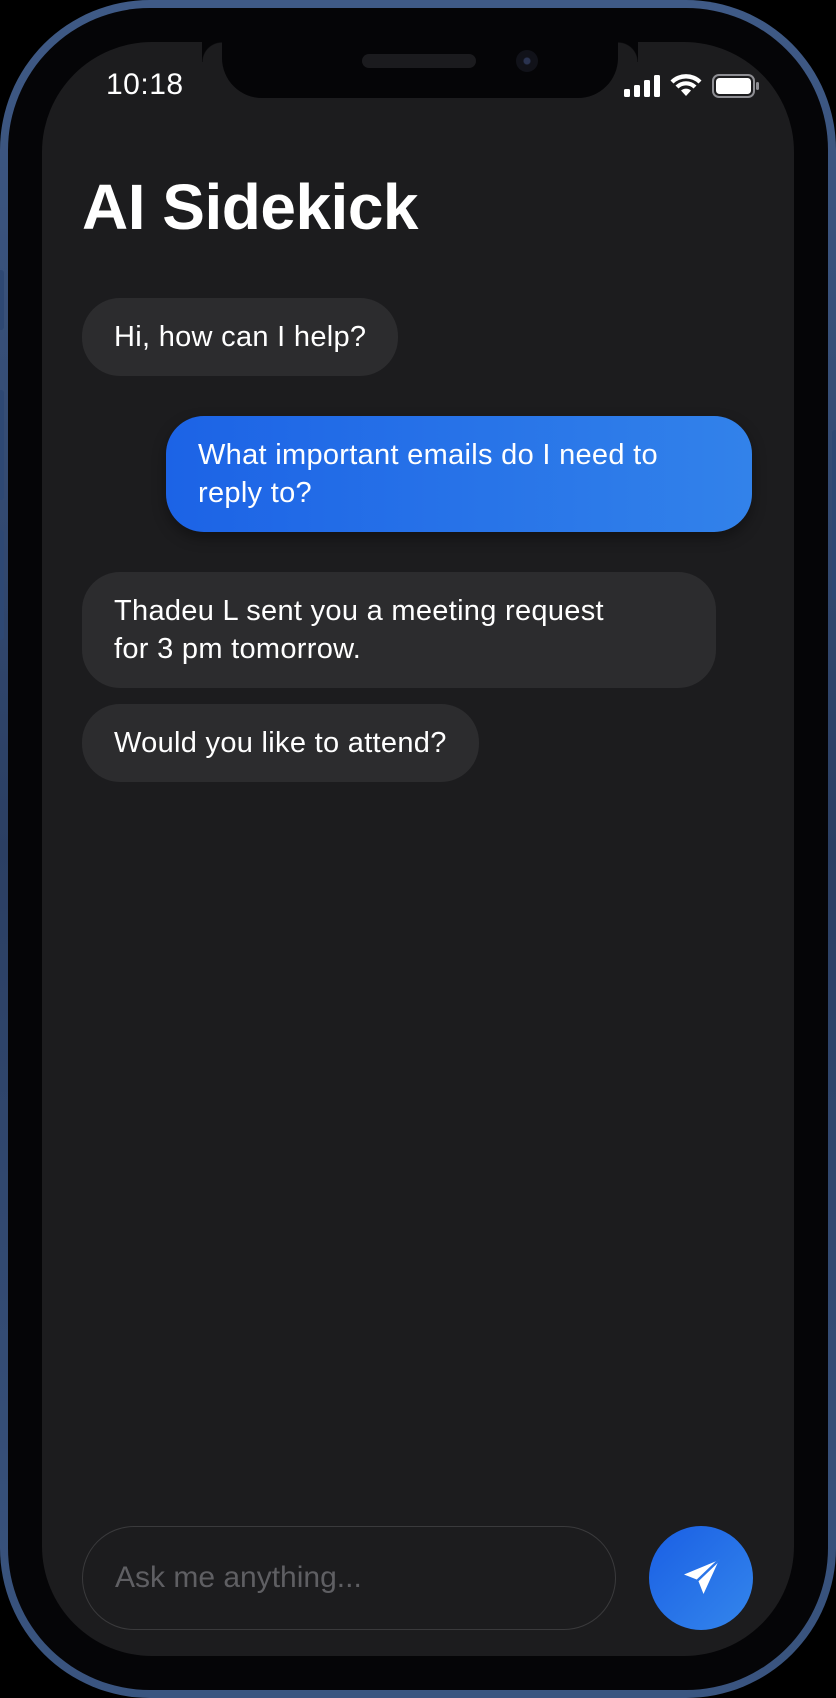 The height and width of the screenshot is (1698, 836). Describe the element at coordinates (2, 300) in the screenshot. I see `volume-button` at that location.